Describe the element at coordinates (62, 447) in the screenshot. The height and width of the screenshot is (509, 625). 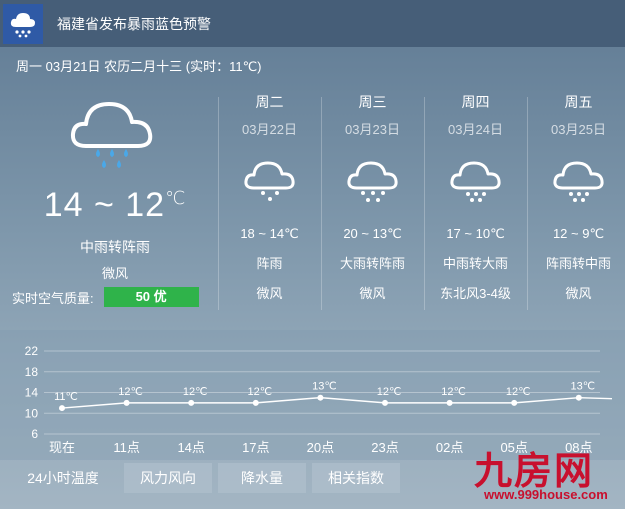
I see `x-tick-label: 现在` at that location.